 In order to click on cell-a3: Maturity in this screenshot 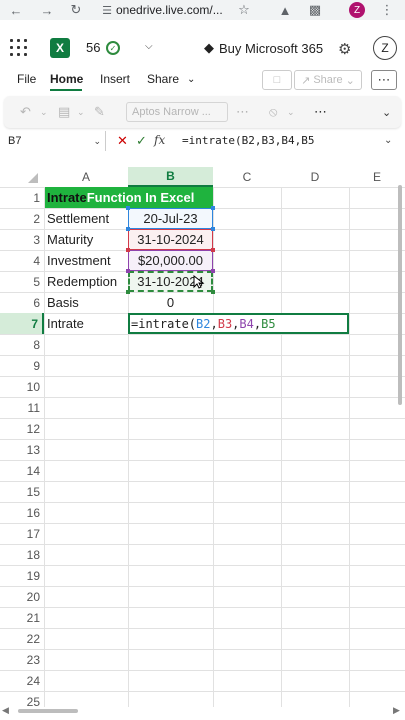, I will do `click(86, 239)`.